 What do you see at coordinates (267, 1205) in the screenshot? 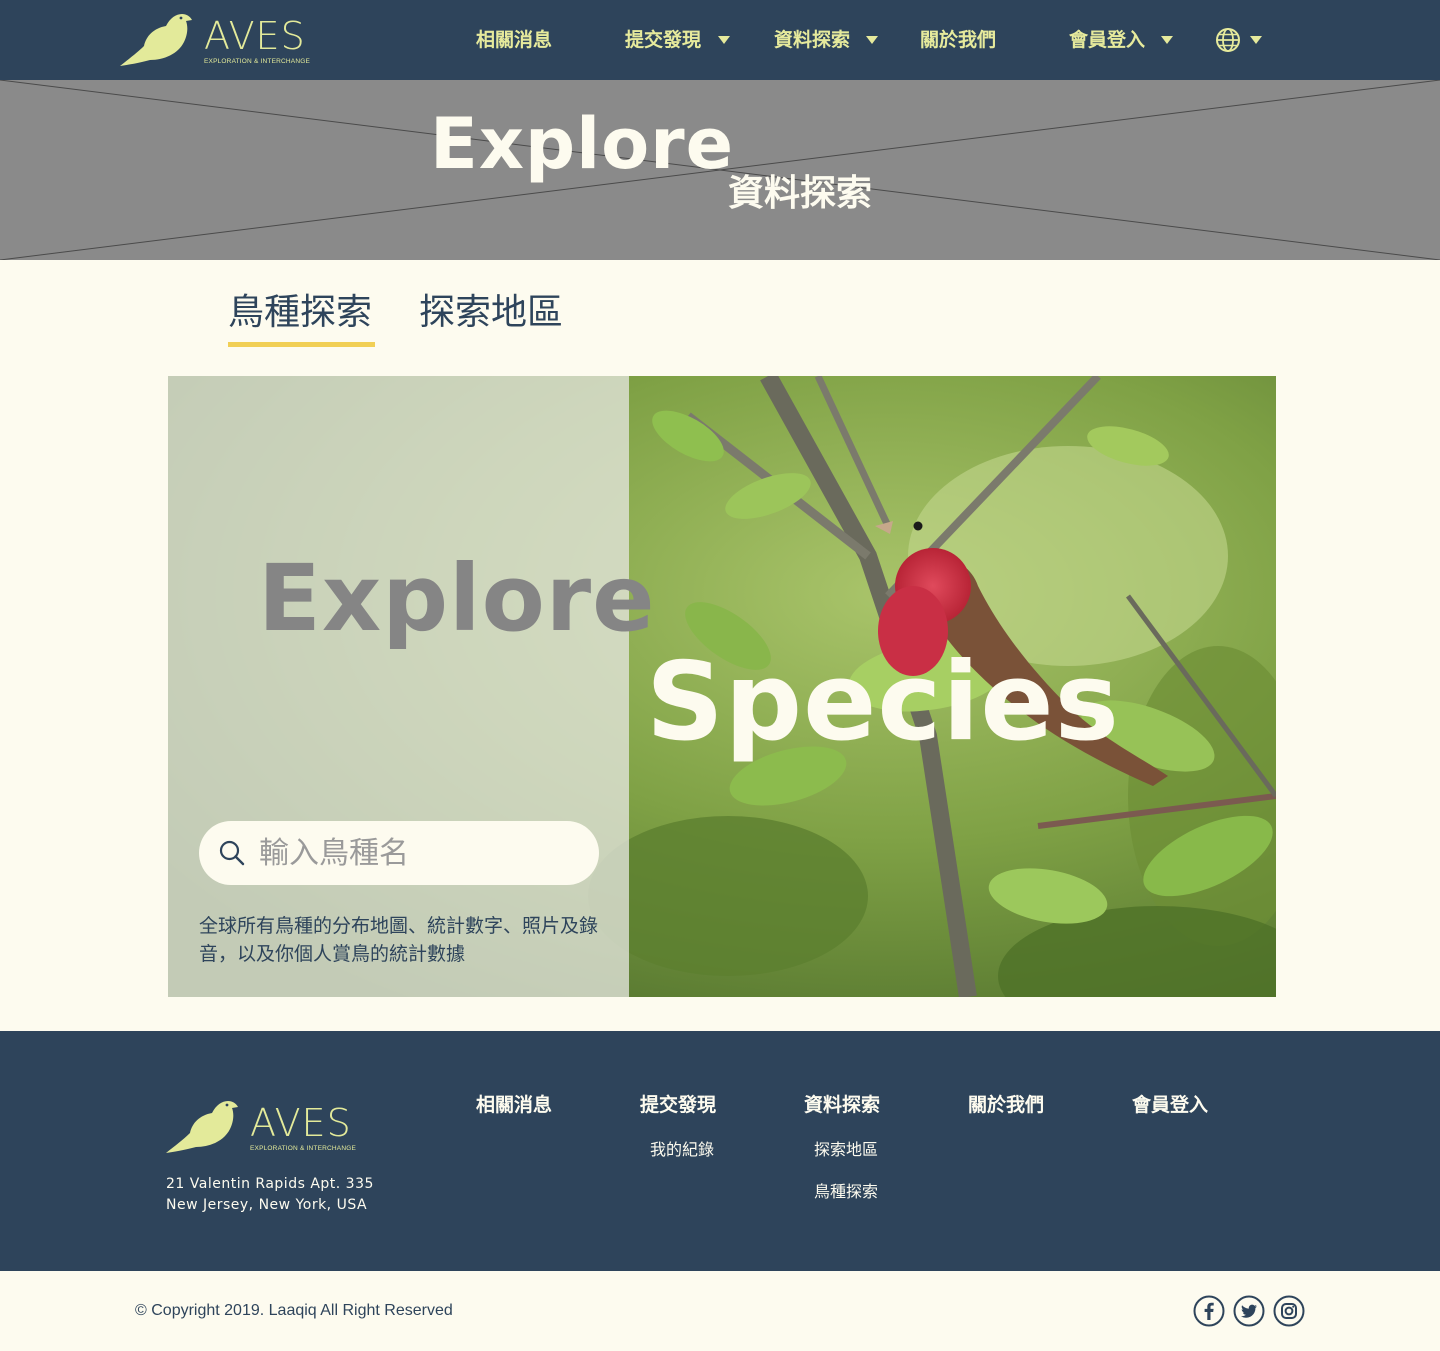
I see `address-line: New Jersey, New York, USA` at bounding box center [267, 1205].